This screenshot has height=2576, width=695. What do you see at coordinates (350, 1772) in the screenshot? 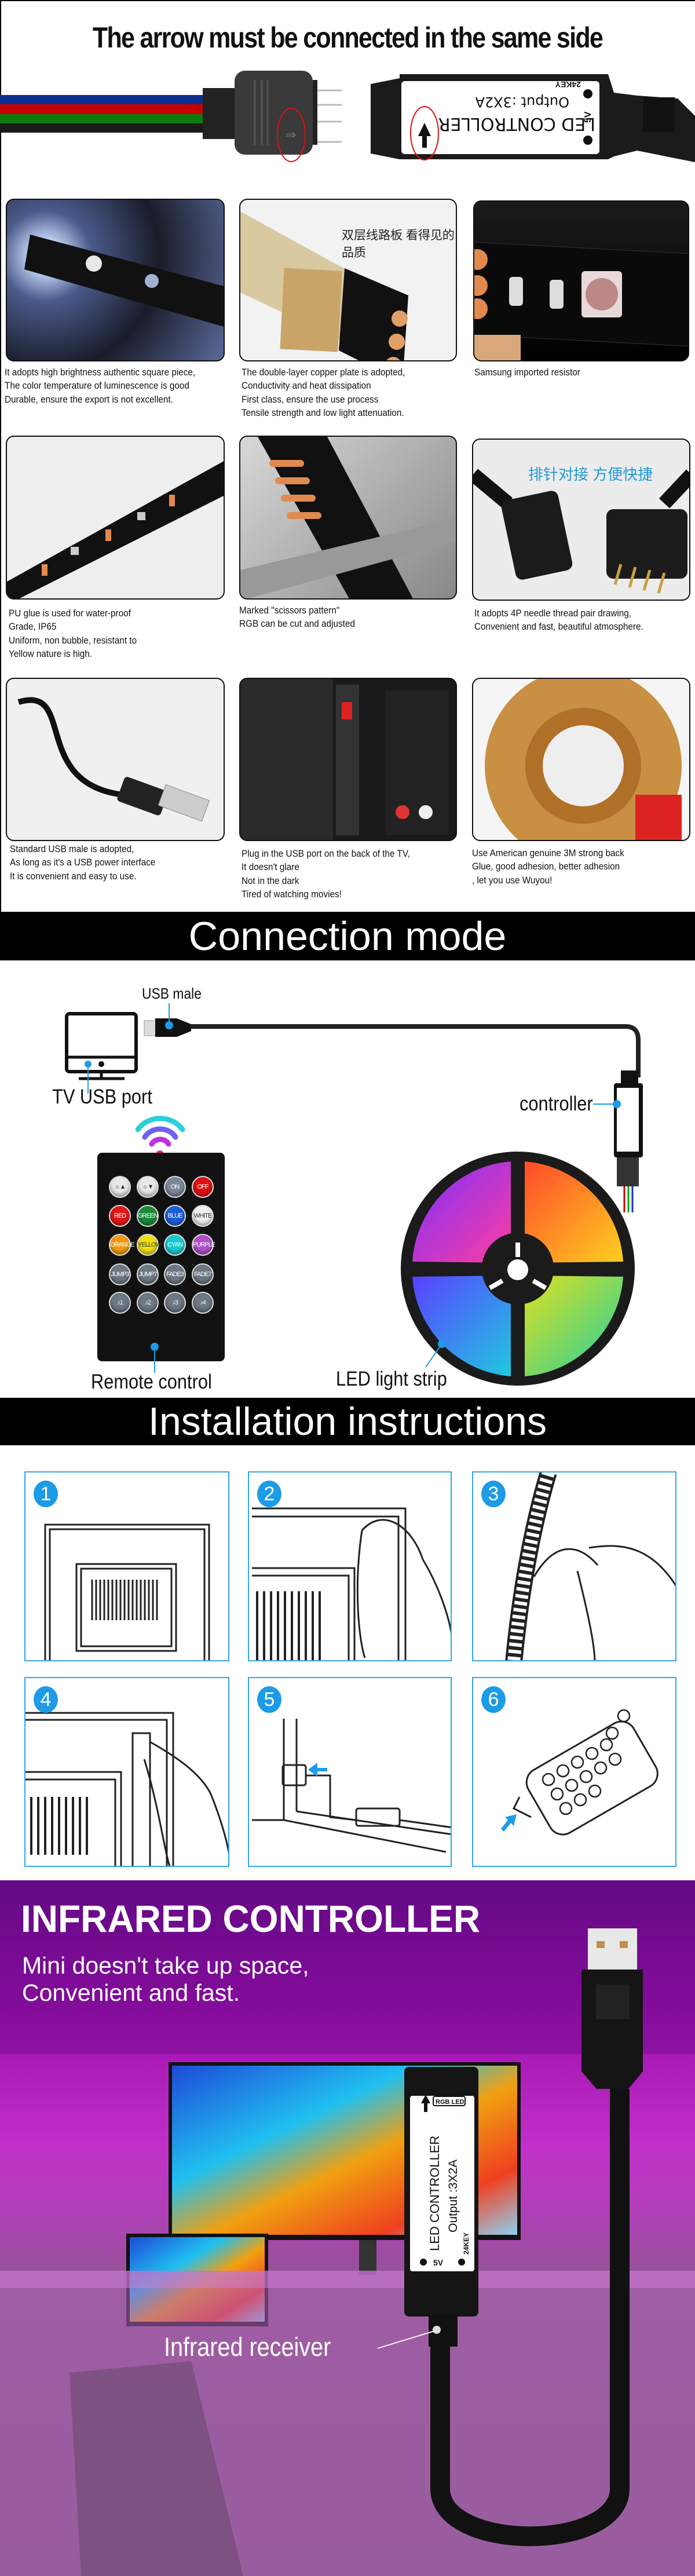
I see `install-step-panel: 5` at bounding box center [350, 1772].